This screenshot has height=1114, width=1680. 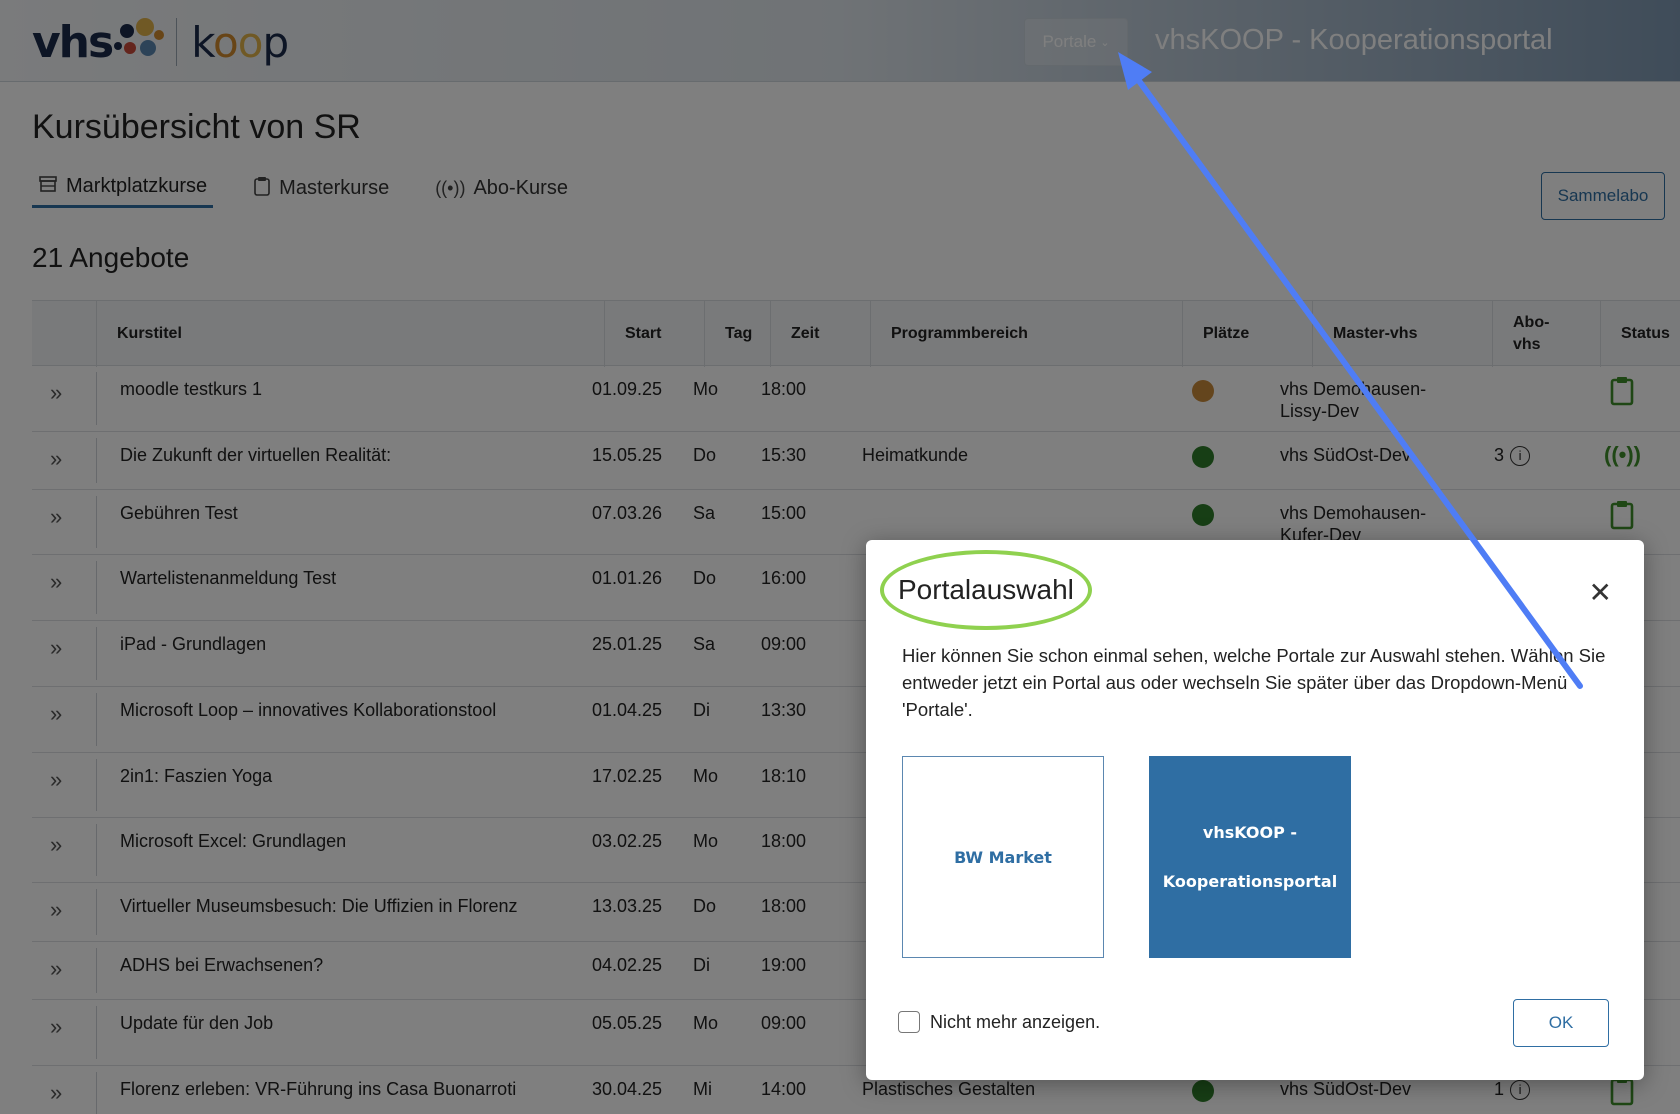 What do you see at coordinates (1561, 1023) in the screenshot?
I see `ok-button: OK` at bounding box center [1561, 1023].